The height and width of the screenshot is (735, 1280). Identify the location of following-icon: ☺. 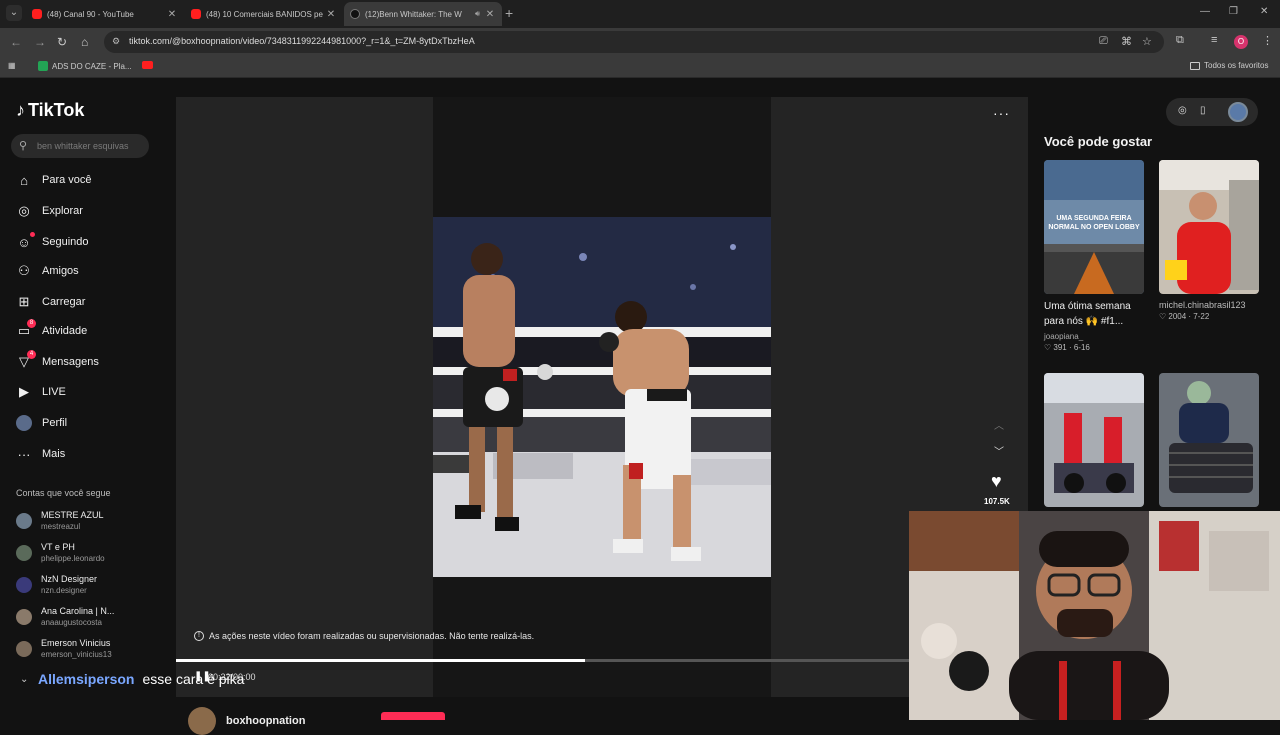
(25, 241).